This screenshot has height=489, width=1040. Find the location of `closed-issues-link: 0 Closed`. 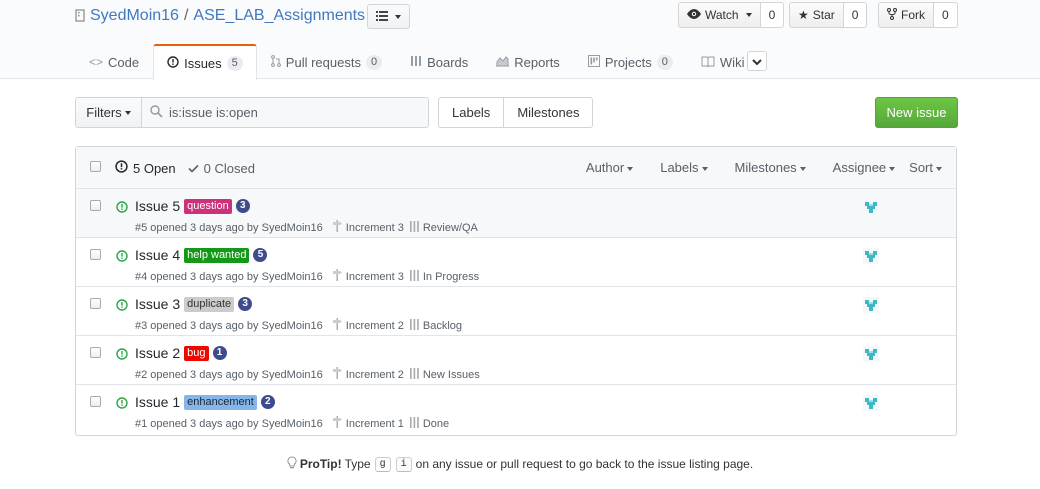

closed-issues-link: 0 Closed is located at coordinates (221, 168).